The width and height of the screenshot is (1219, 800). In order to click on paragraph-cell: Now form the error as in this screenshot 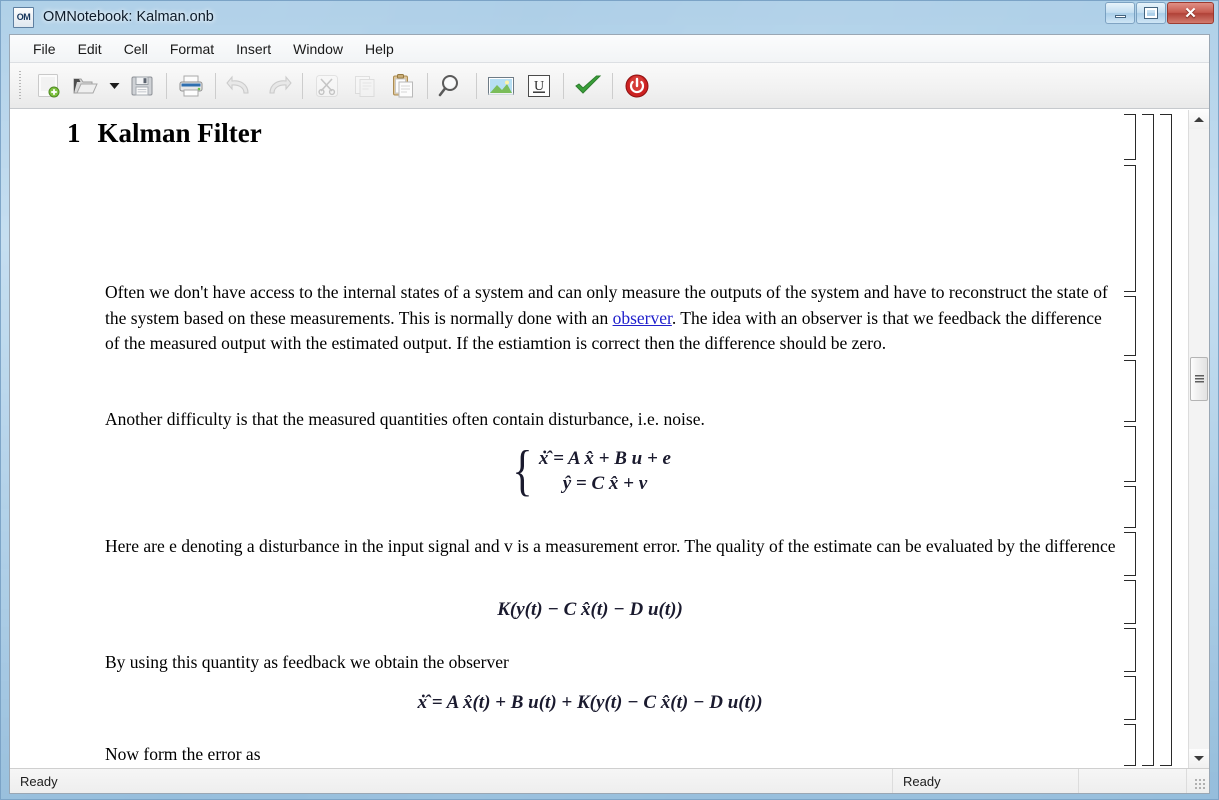, I will do `click(610, 755)`.